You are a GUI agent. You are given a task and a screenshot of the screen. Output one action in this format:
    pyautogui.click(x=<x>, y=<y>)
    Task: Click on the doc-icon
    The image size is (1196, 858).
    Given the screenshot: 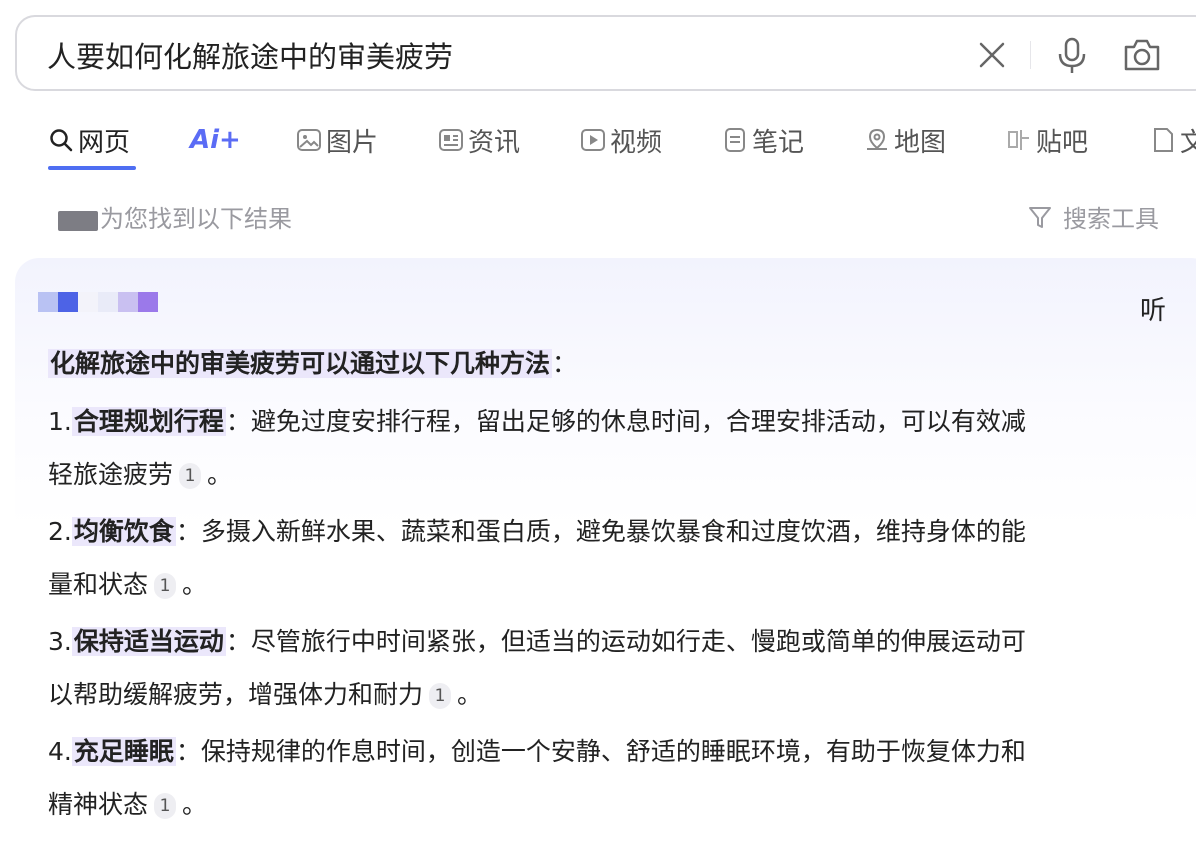 What is the action you would take?
    pyautogui.click(x=1163, y=140)
    